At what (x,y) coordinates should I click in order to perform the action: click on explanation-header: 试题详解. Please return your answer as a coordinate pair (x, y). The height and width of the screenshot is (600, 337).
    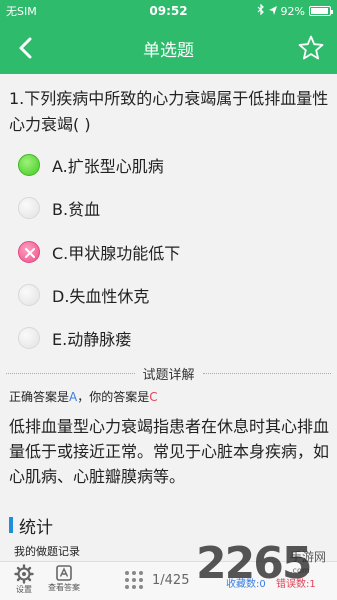
    Looking at the image, I should click on (168, 375).